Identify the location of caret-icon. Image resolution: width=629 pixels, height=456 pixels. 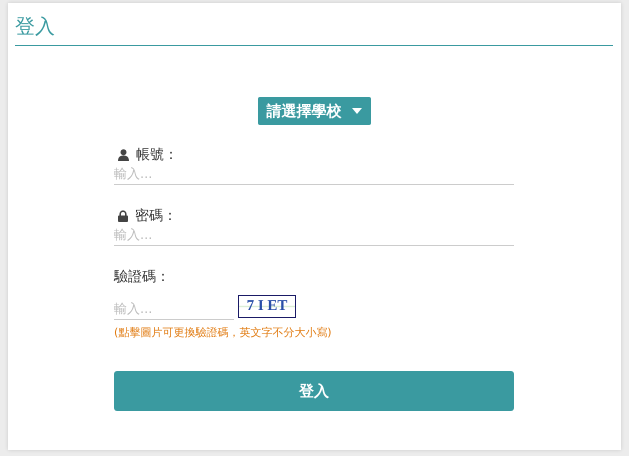
(357, 111).